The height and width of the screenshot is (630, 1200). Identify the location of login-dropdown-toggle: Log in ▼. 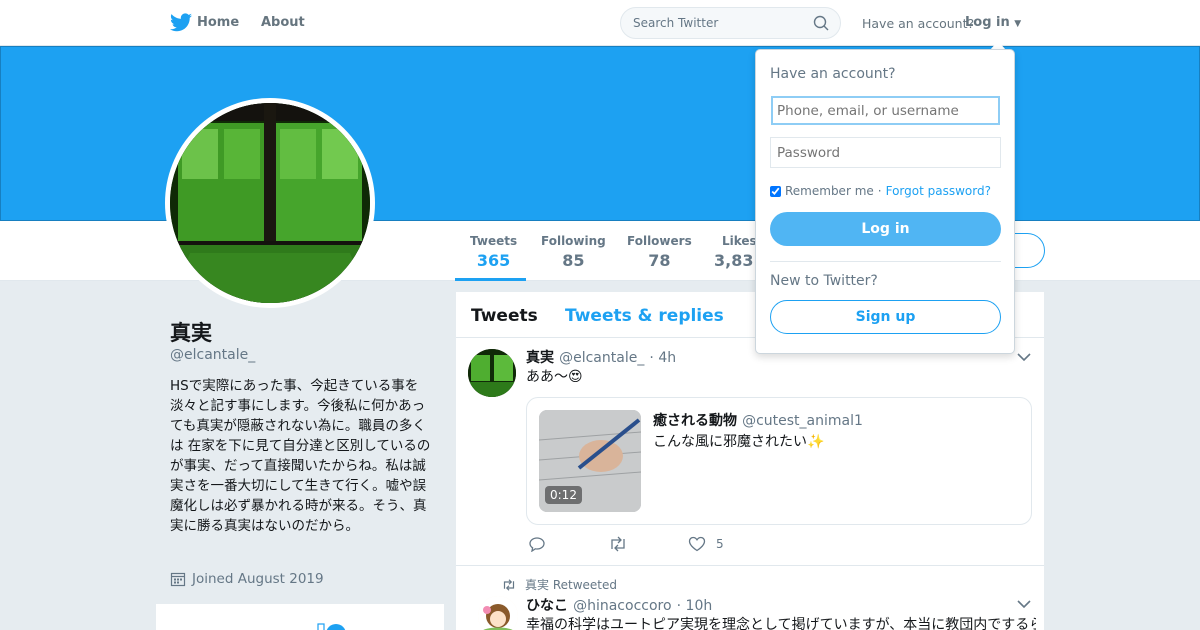
(993, 22).